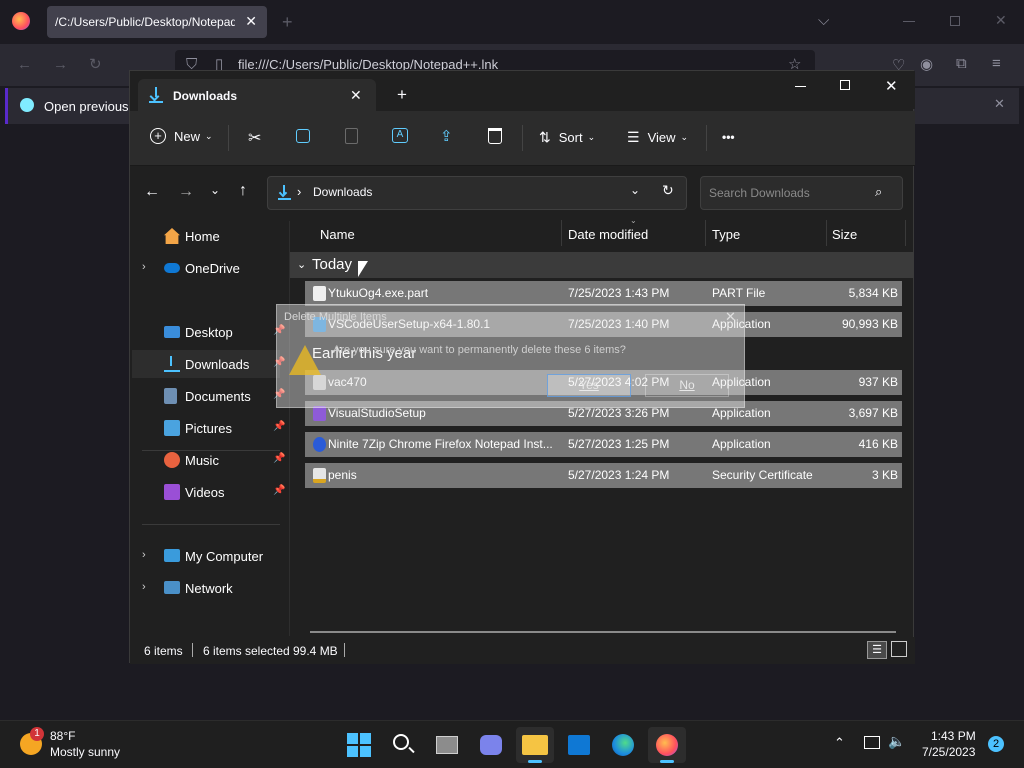 The height and width of the screenshot is (768, 1024). What do you see at coordinates (24, 64) in the screenshot?
I see `back-icon: ←` at bounding box center [24, 64].